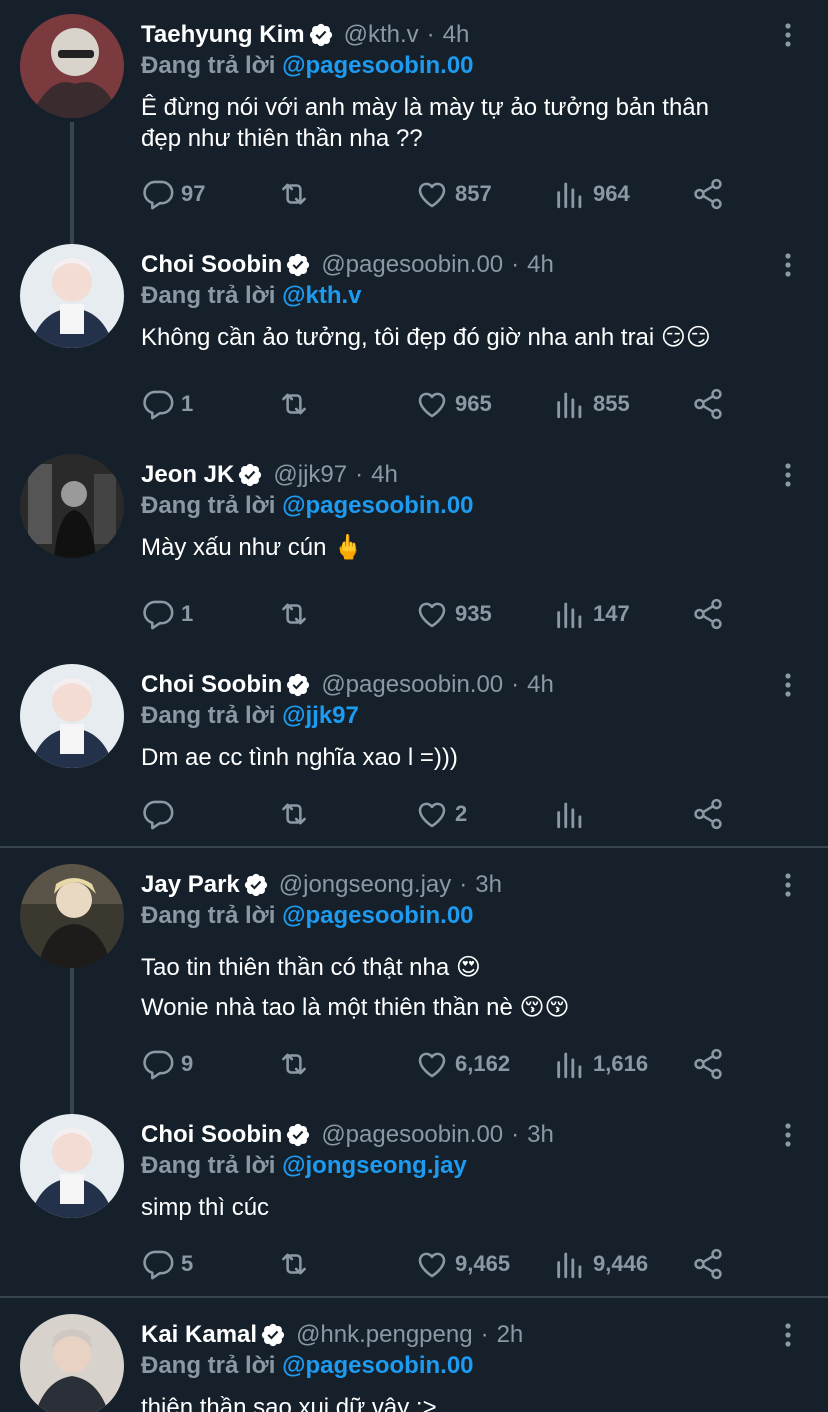 The width and height of the screenshot is (828, 1412). What do you see at coordinates (453, 614) in the screenshot?
I see `like-button: 935` at bounding box center [453, 614].